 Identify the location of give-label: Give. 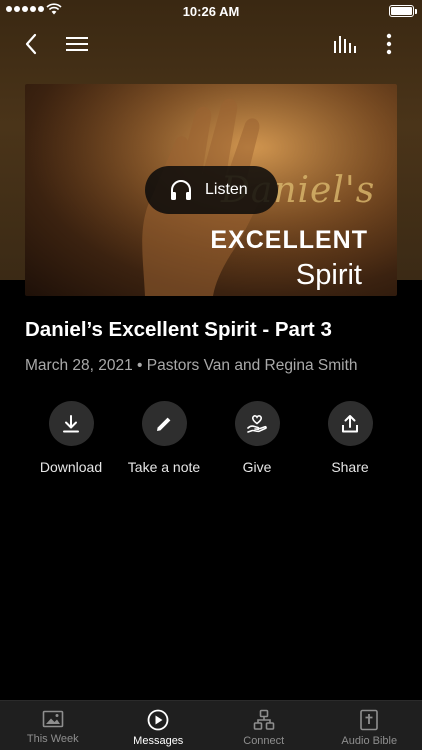
(257, 467).